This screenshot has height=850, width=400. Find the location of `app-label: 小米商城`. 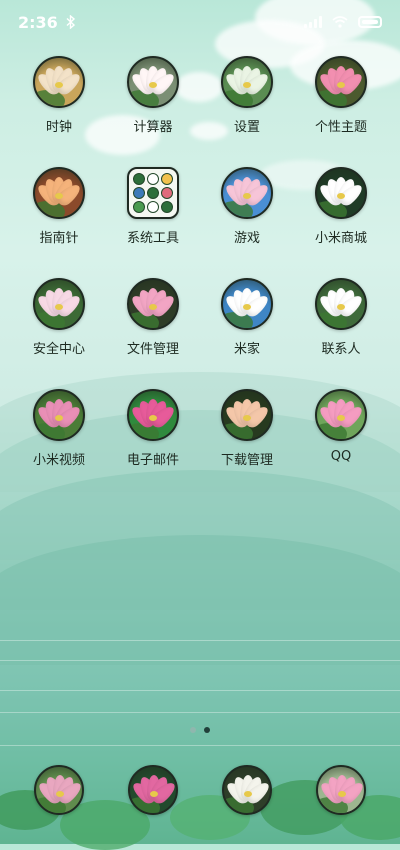

app-label: 小米商城 is located at coordinates (340, 238).